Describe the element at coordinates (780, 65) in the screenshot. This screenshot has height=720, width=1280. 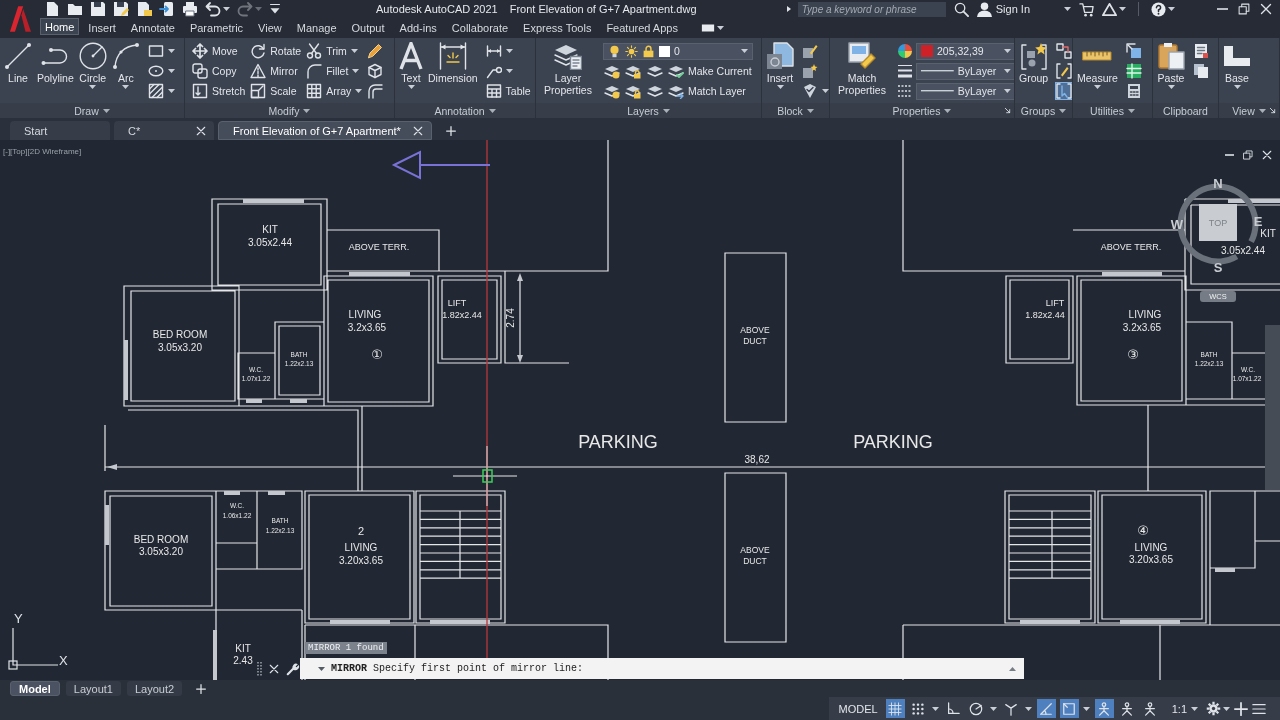
I see `insert-button: Insert` at that location.